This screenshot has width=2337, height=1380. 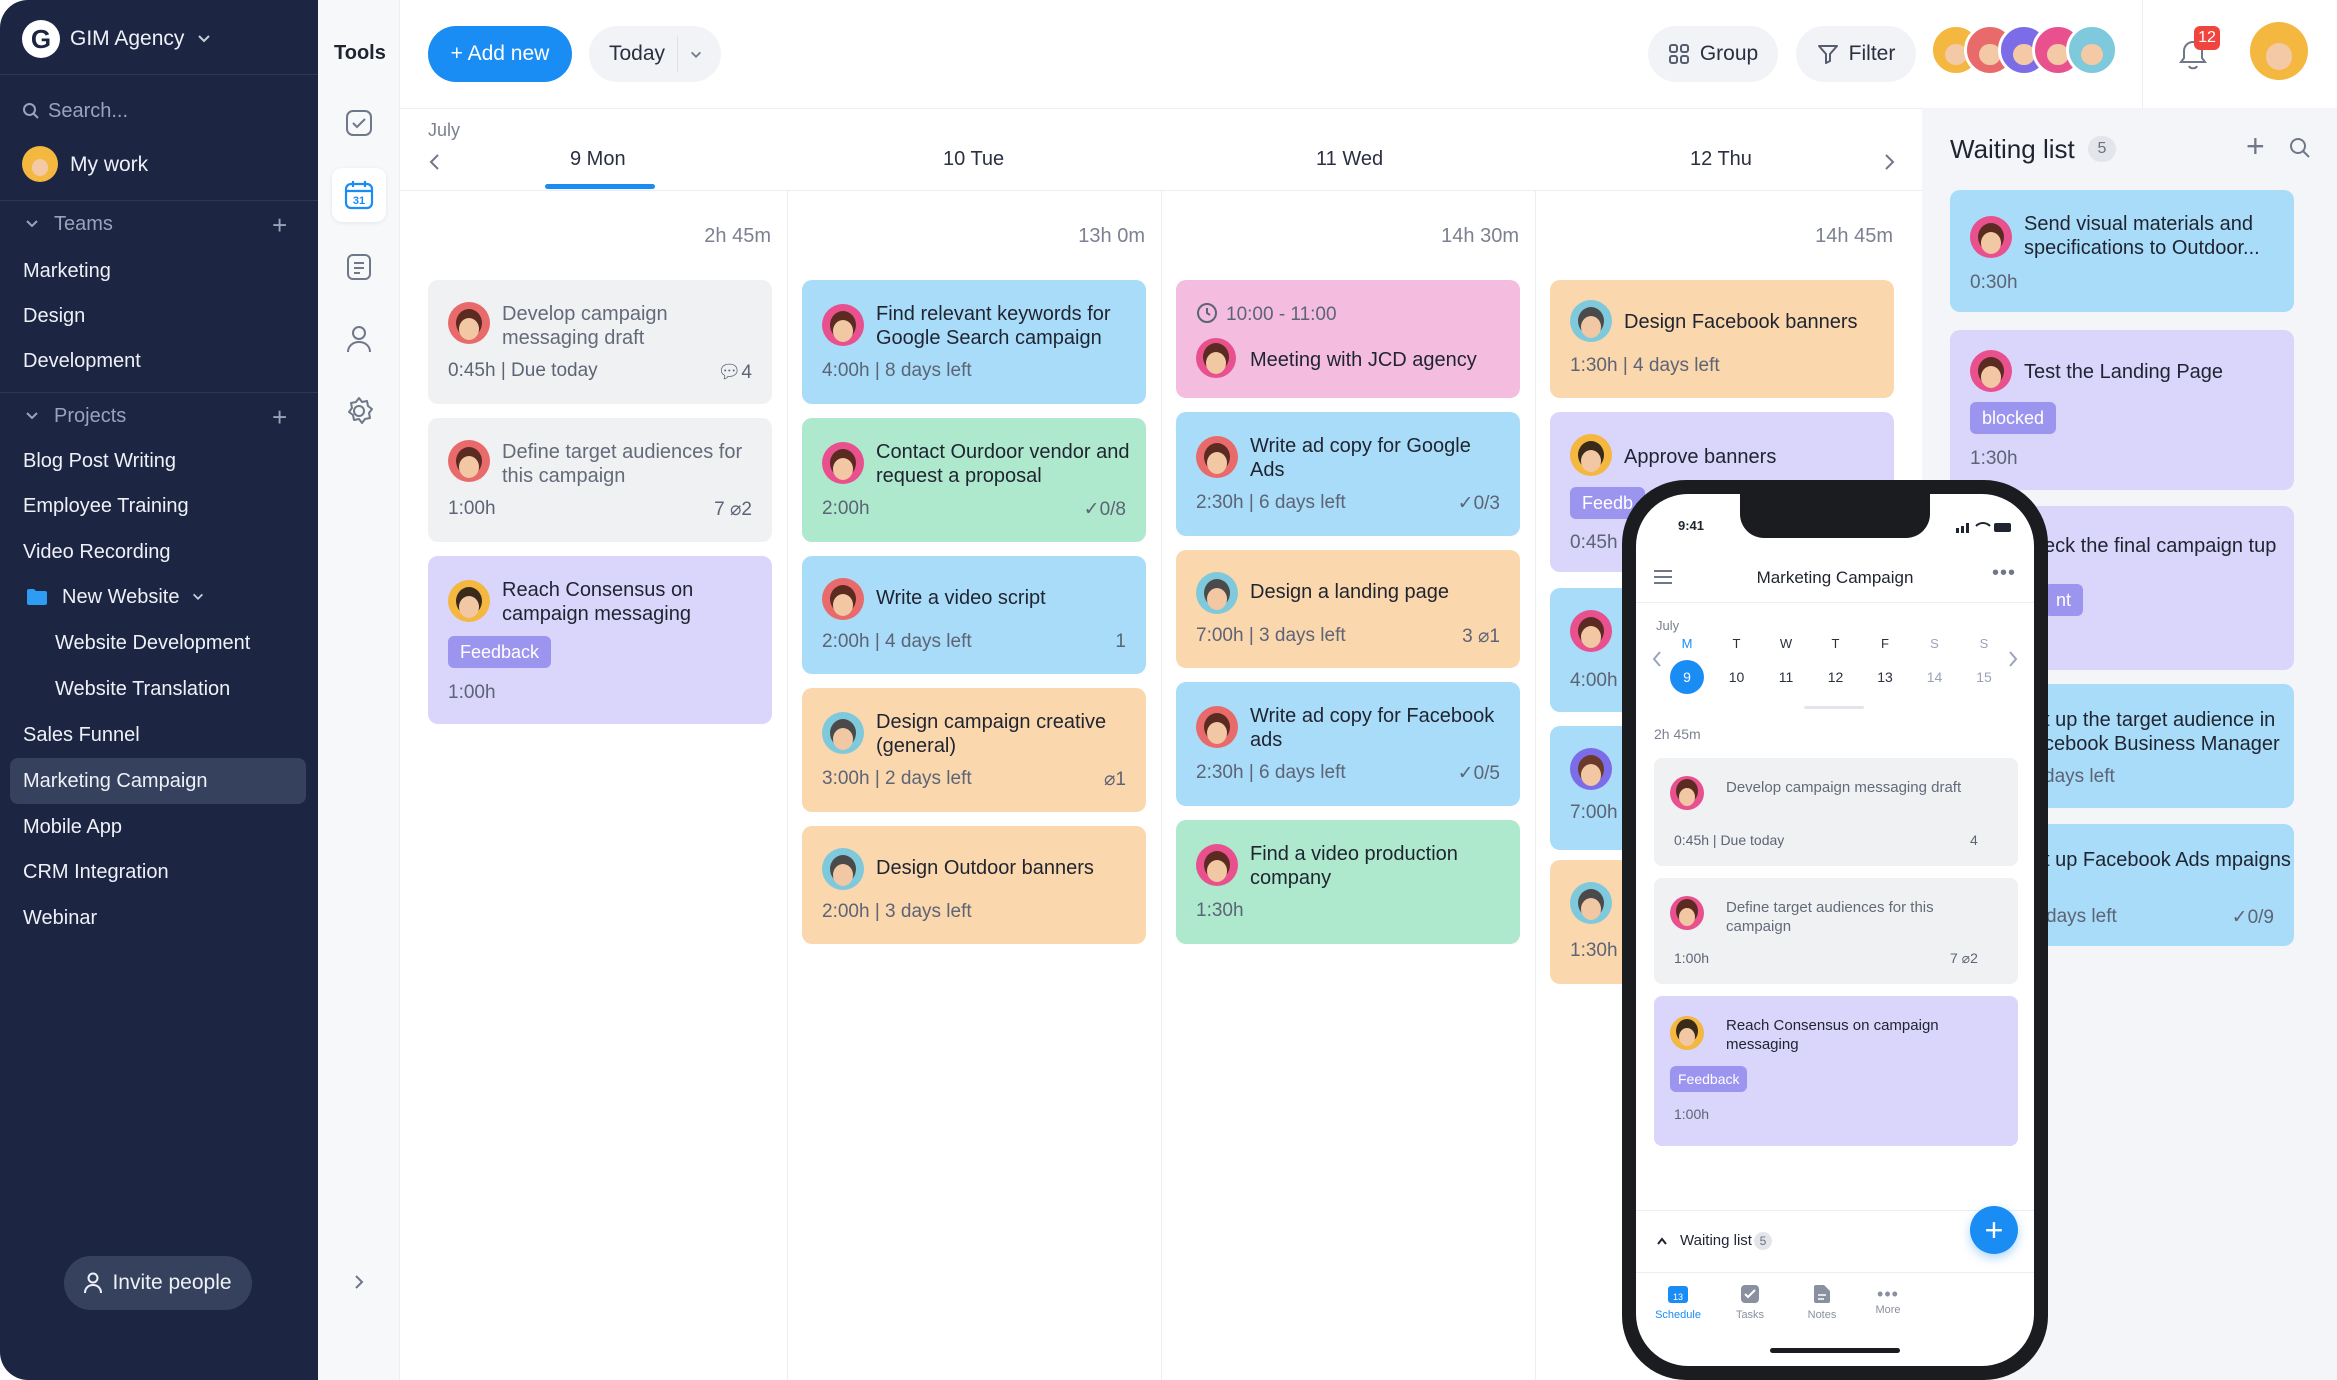 What do you see at coordinates (359, 123) in the screenshot?
I see `tool-tasks` at bounding box center [359, 123].